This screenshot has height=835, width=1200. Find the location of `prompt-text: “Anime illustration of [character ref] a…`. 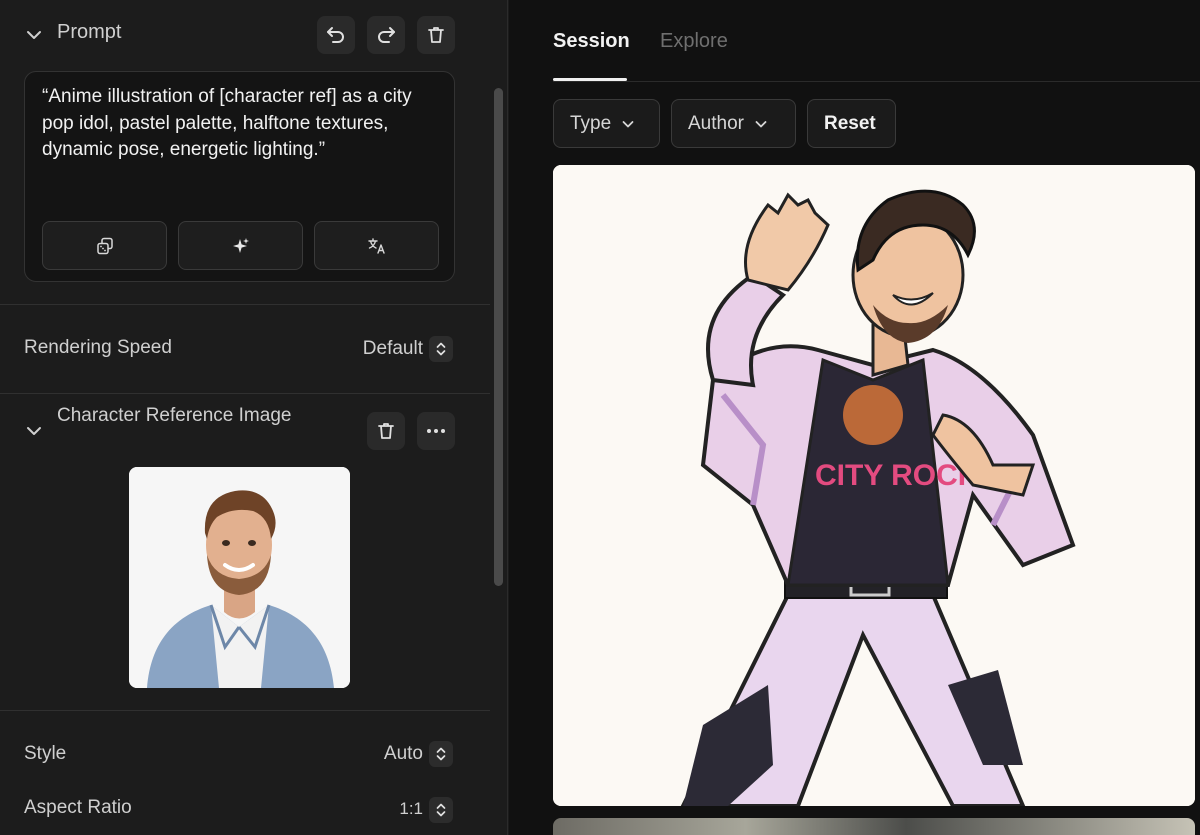

prompt-text: “Anime illustration of [character ref] a… is located at coordinates (242, 124).